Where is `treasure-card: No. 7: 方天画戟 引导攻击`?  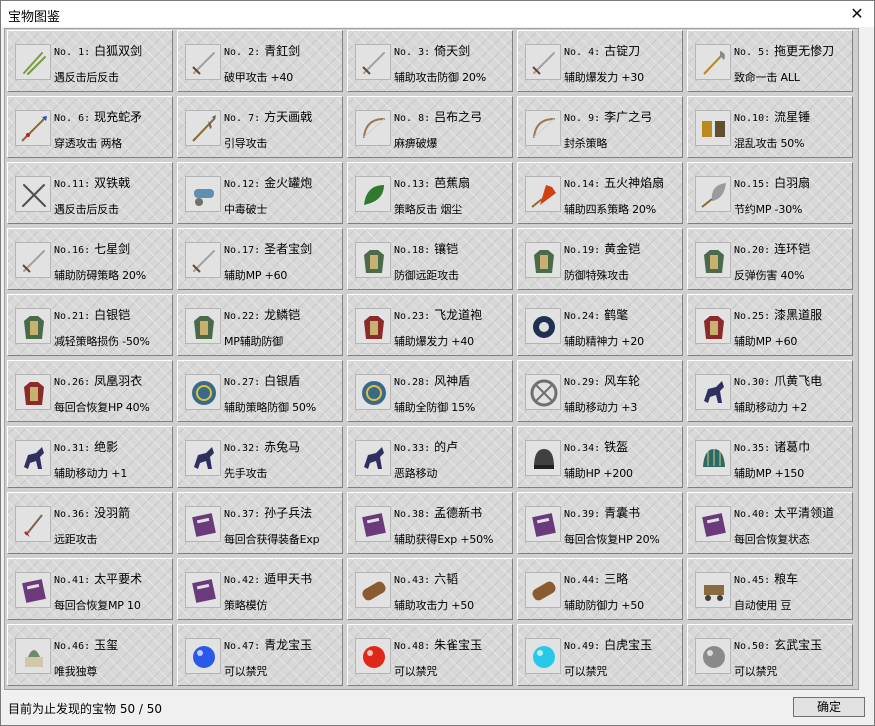
treasure-card: No. 7: 方天画戟 引导攻击 is located at coordinates (260, 127).